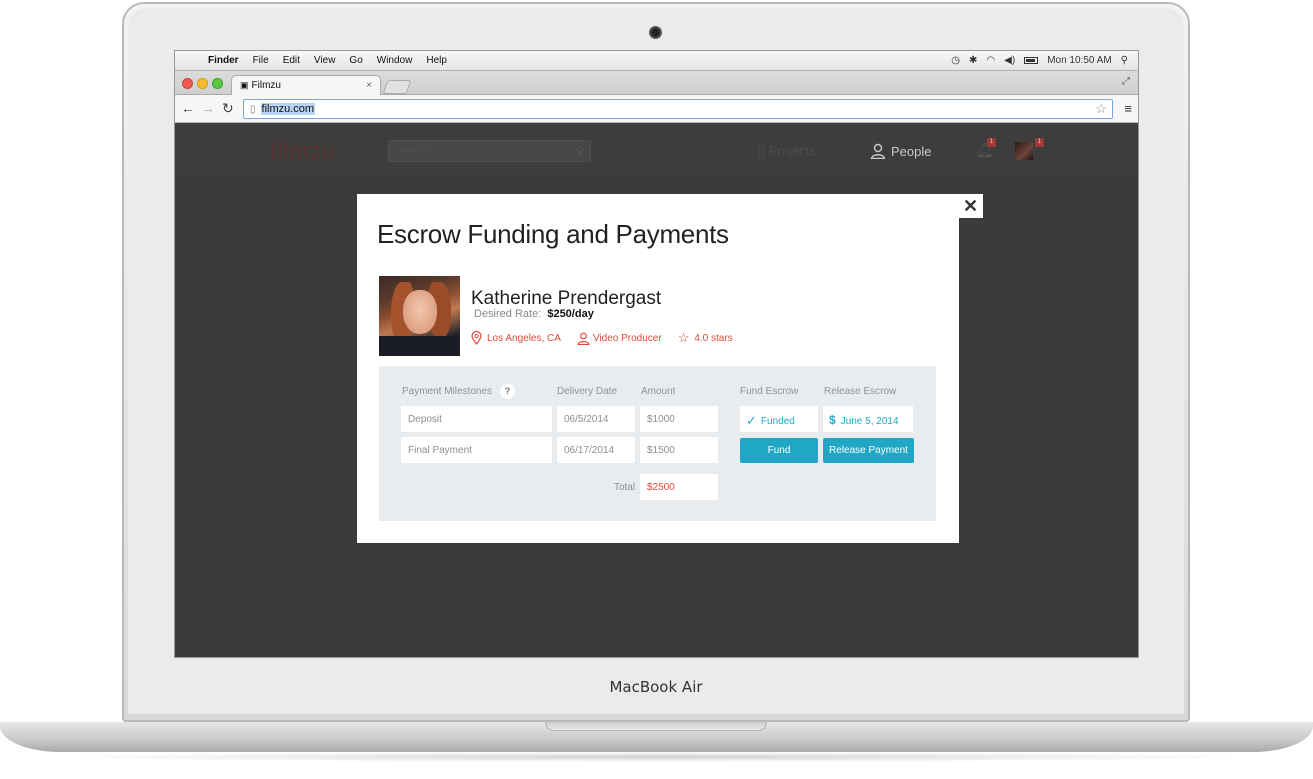 The height and width of the screenshot is (779, 1313). Describe the element at coordinates (587, 391) in the screenshot. I see `header-delivery-date: Delivery Date` at that location.